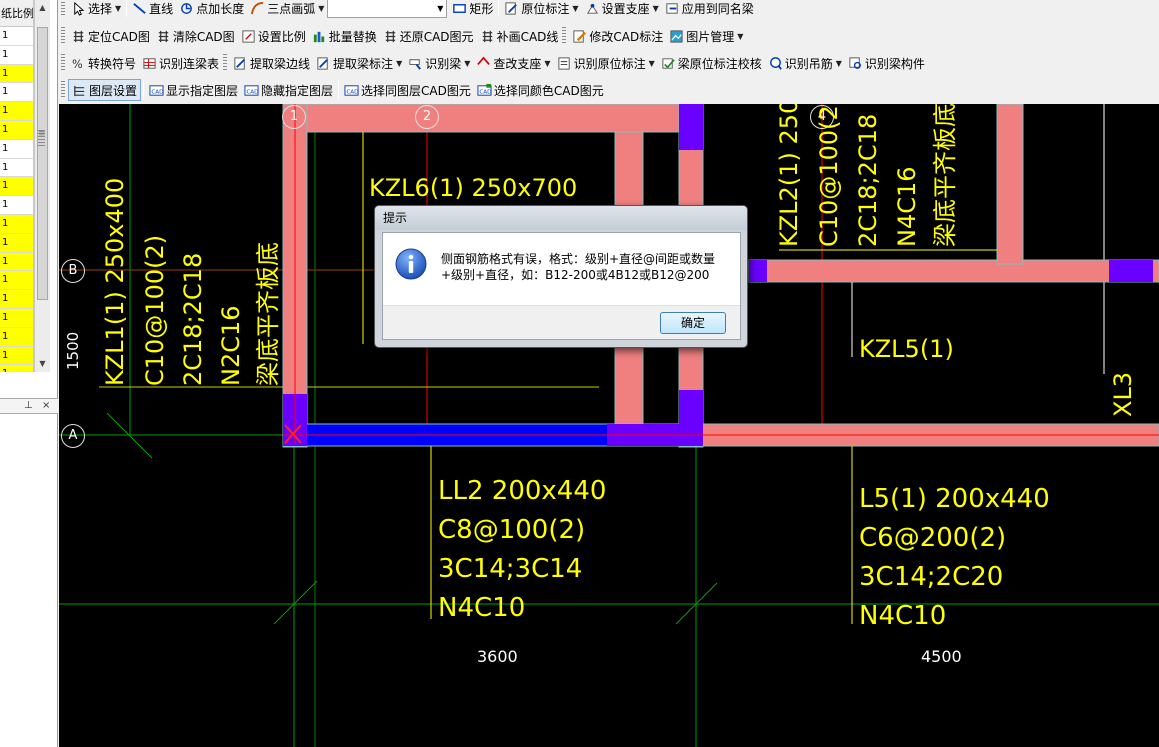 The height and width of the screenshot is (747, 1159). Describe the element at coordinates (829, 176) in the screenshot. I see `beam-label-kzl2-stirrup: C10@100(2` at that location.